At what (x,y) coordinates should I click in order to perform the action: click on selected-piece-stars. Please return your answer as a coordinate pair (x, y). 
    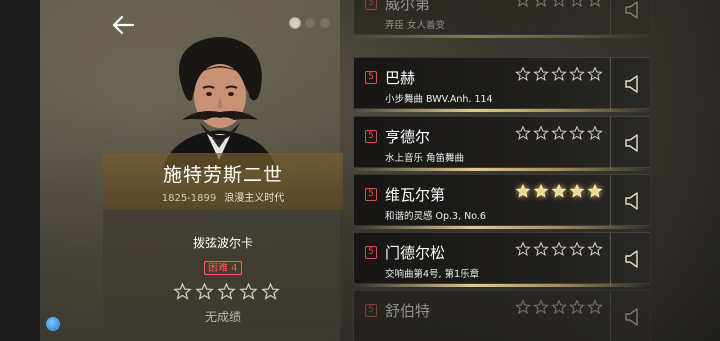
    Looking at the image, I should click on (226, 291).